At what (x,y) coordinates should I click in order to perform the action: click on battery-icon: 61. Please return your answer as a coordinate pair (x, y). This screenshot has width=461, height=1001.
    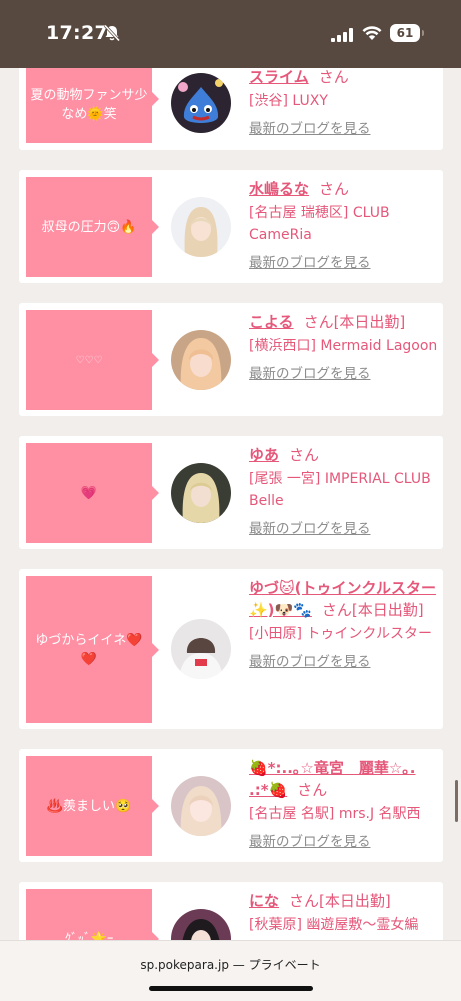
    Looking at the image, I should click on (407, 33).